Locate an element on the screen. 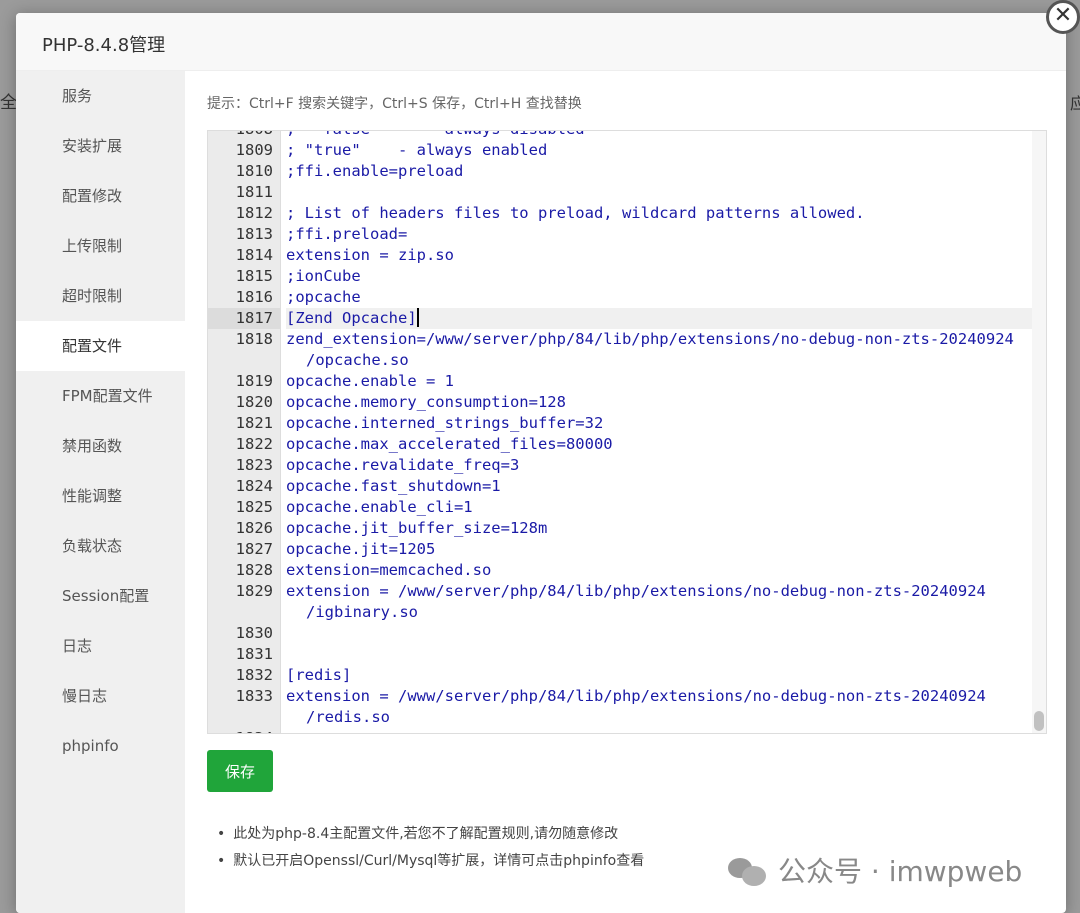 This screenshot has height=913, width=1080. code-line: 1832 [redis] is located at coordinates (620, 675).